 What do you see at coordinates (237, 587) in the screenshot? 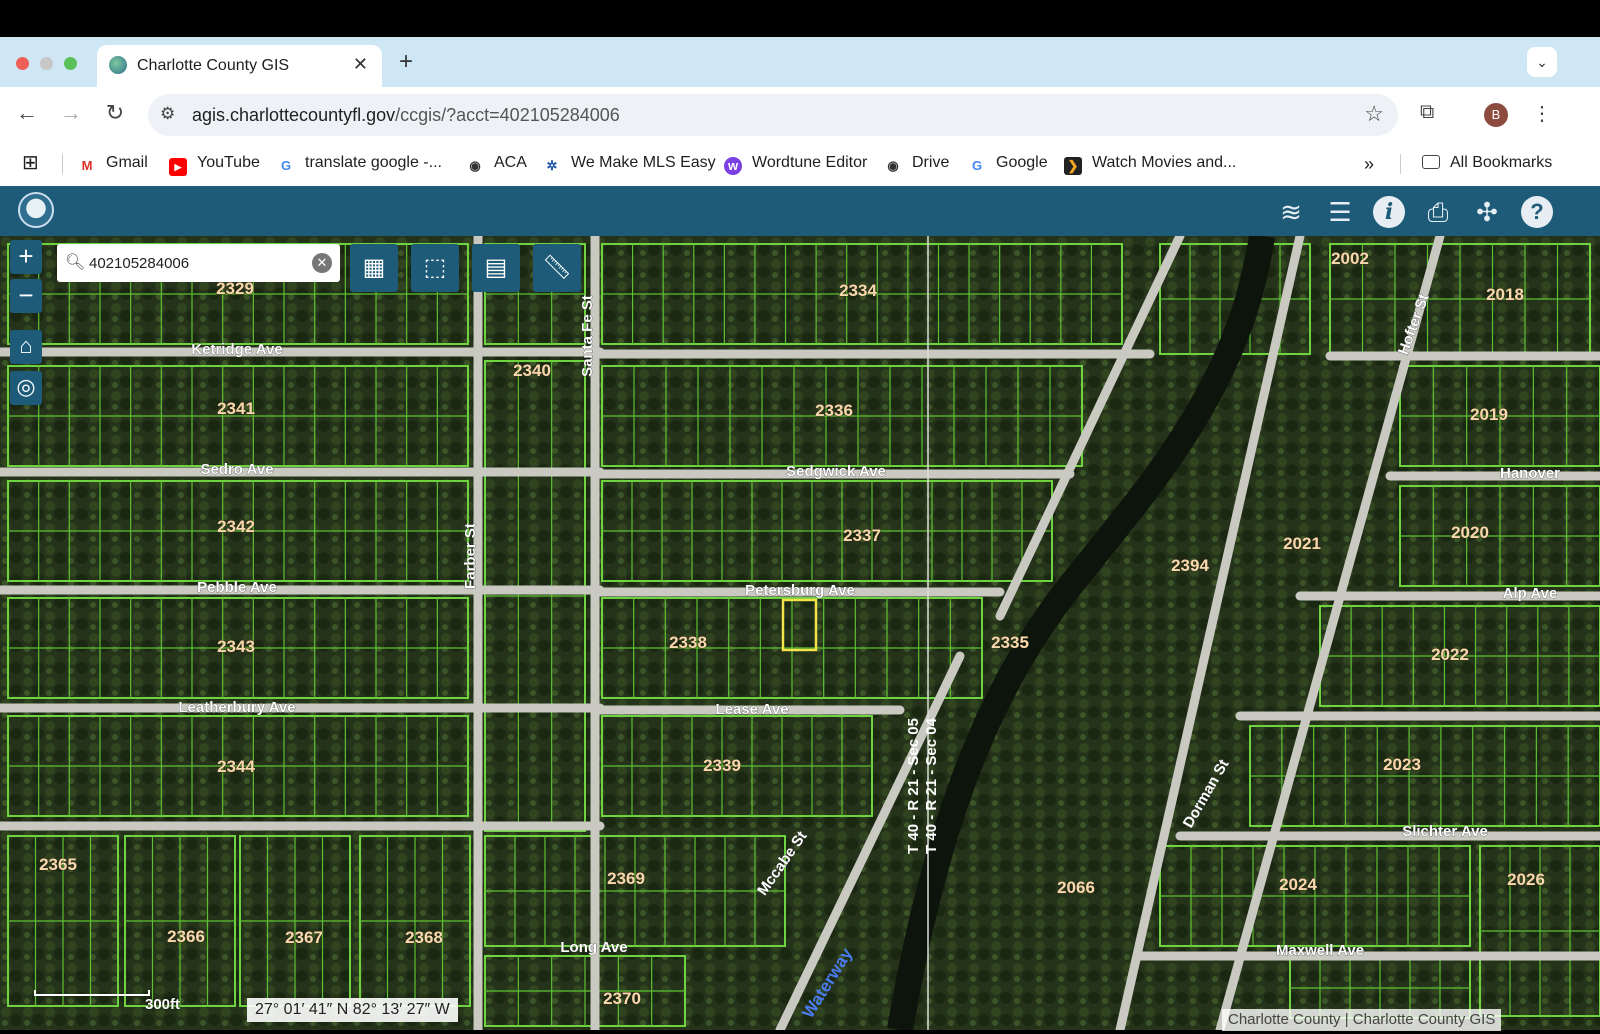
I see `street-label: Pebble Ave` at bounding box center [237, 587].